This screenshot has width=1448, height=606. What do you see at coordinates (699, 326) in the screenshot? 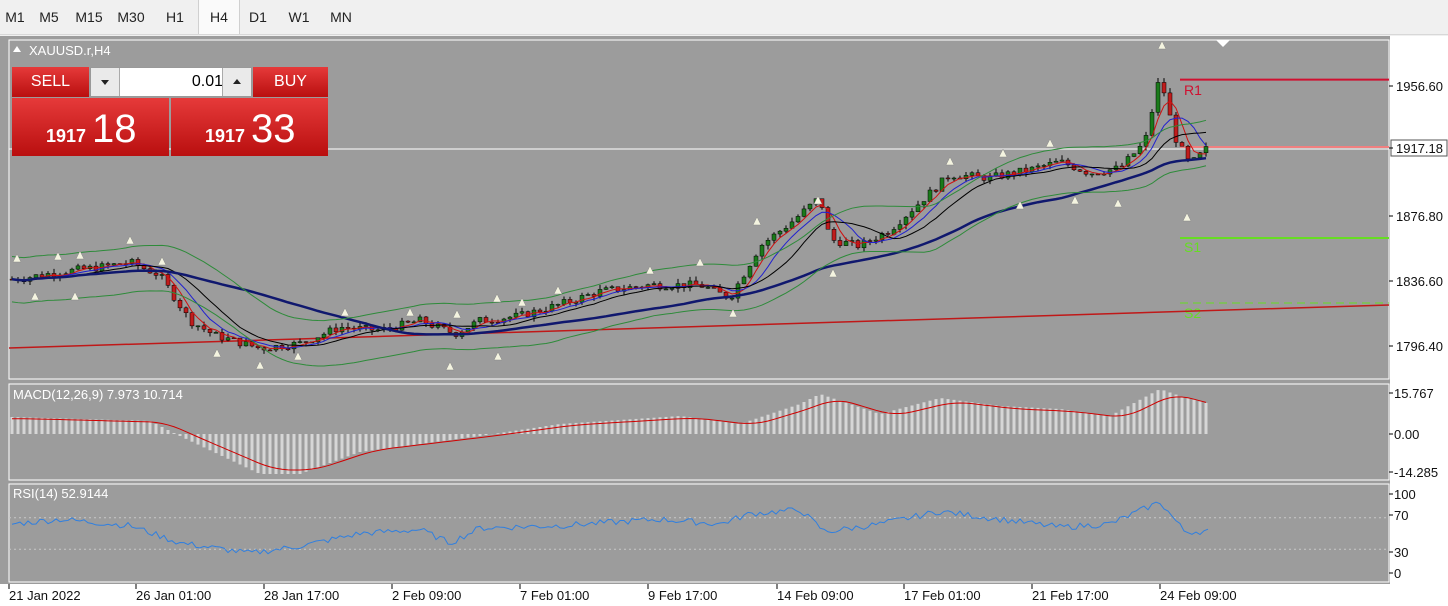
I see `trend-line` at bounding box center [699, 326].